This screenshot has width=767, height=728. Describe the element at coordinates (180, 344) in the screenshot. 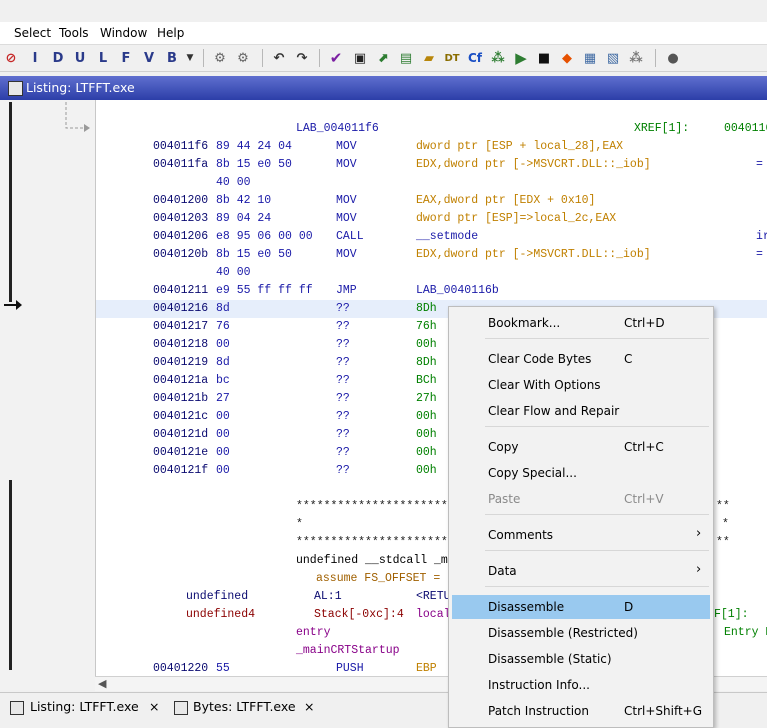

I see `instruction-address: 00401218` at that location.